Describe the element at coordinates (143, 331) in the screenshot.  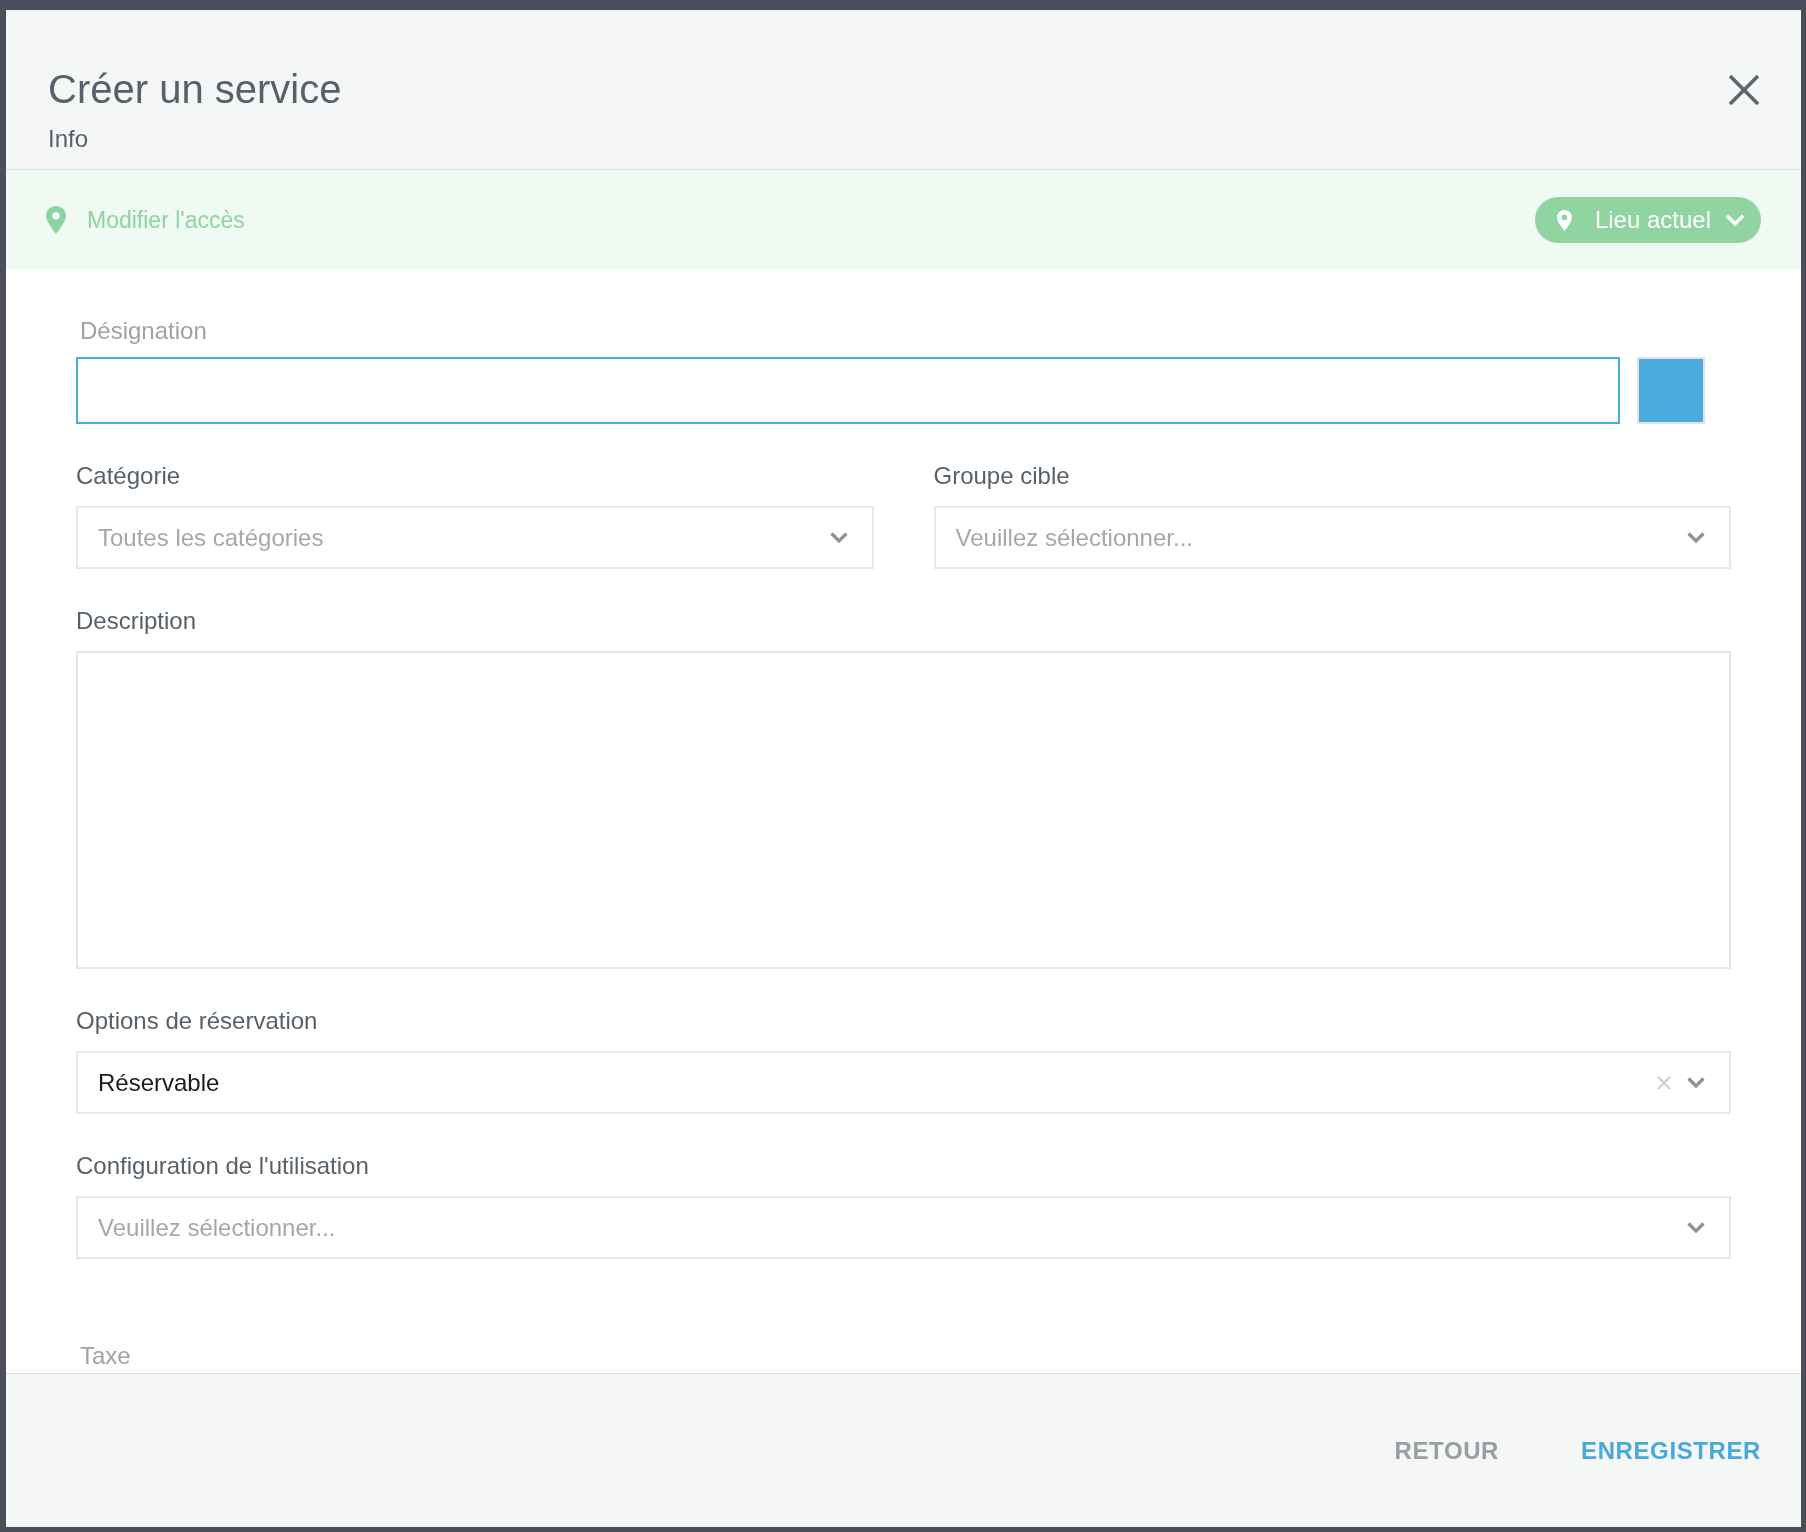
I see `field-label: Désignation` at that location.